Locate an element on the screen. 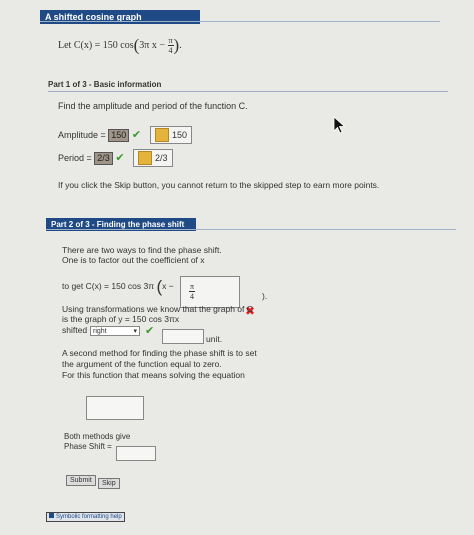 This screenshot has width=474, height=535. period-answer-wrap: 2/3 is located at coordinates (153, 158).